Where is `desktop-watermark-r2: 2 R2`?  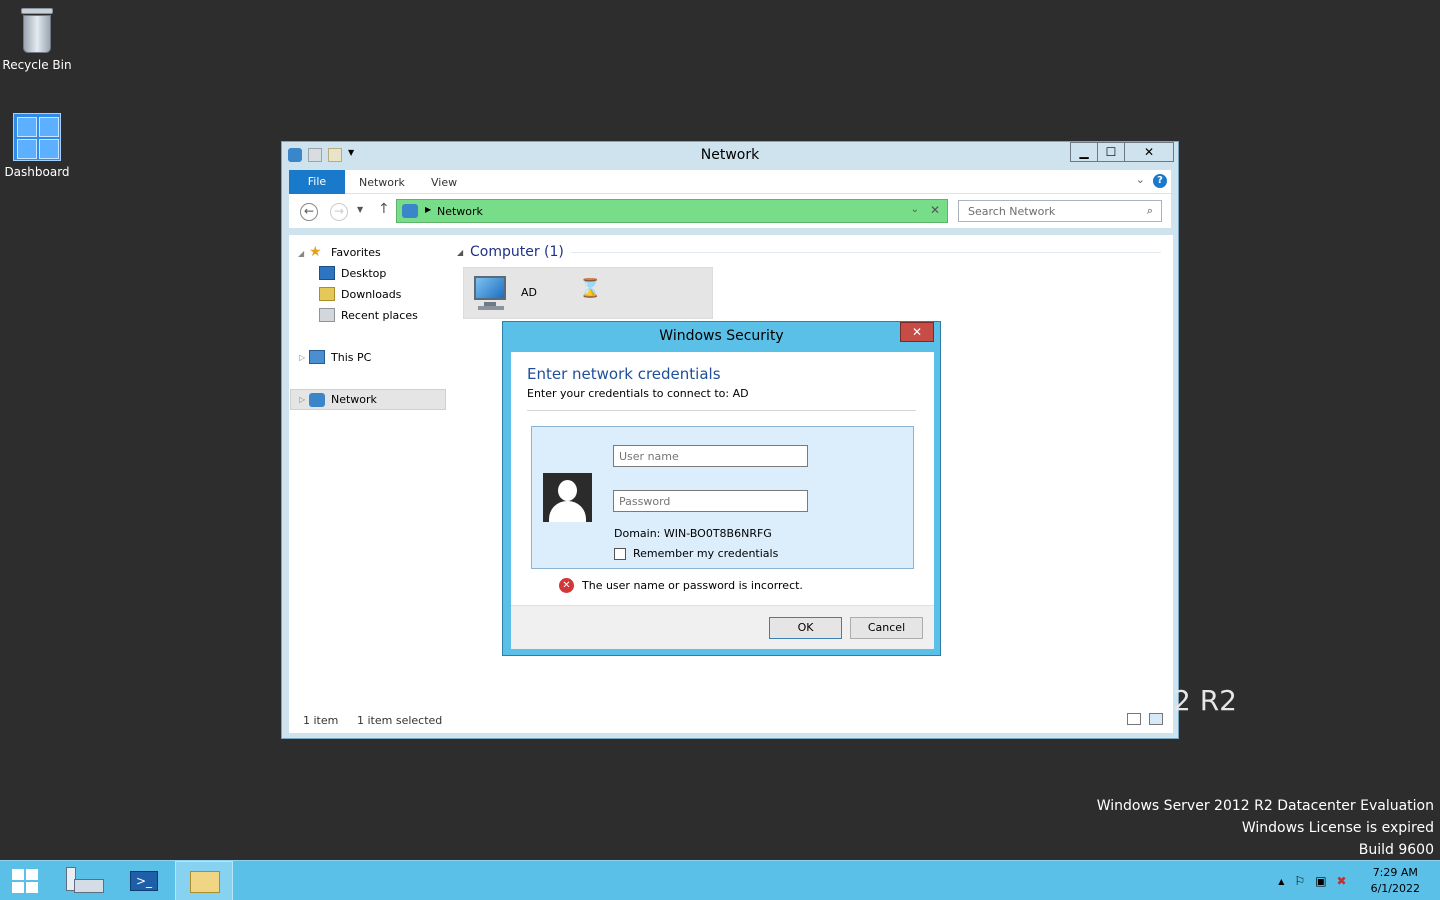 desktop-watermark-r2: 2 R2 is located at coordinates (1205, 700).